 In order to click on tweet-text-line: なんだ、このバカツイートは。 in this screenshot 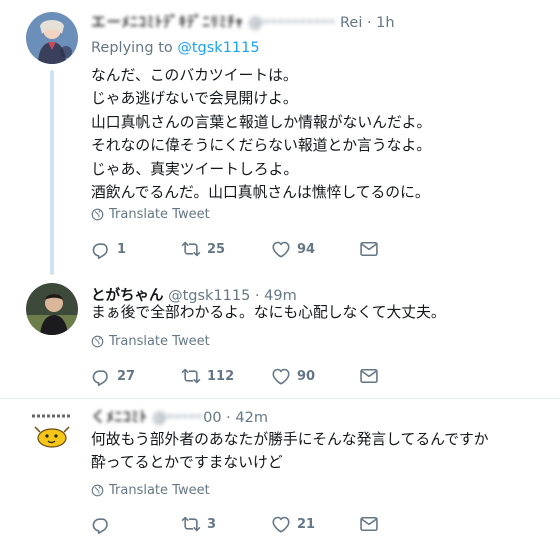, I will do `click(194, 75)`.